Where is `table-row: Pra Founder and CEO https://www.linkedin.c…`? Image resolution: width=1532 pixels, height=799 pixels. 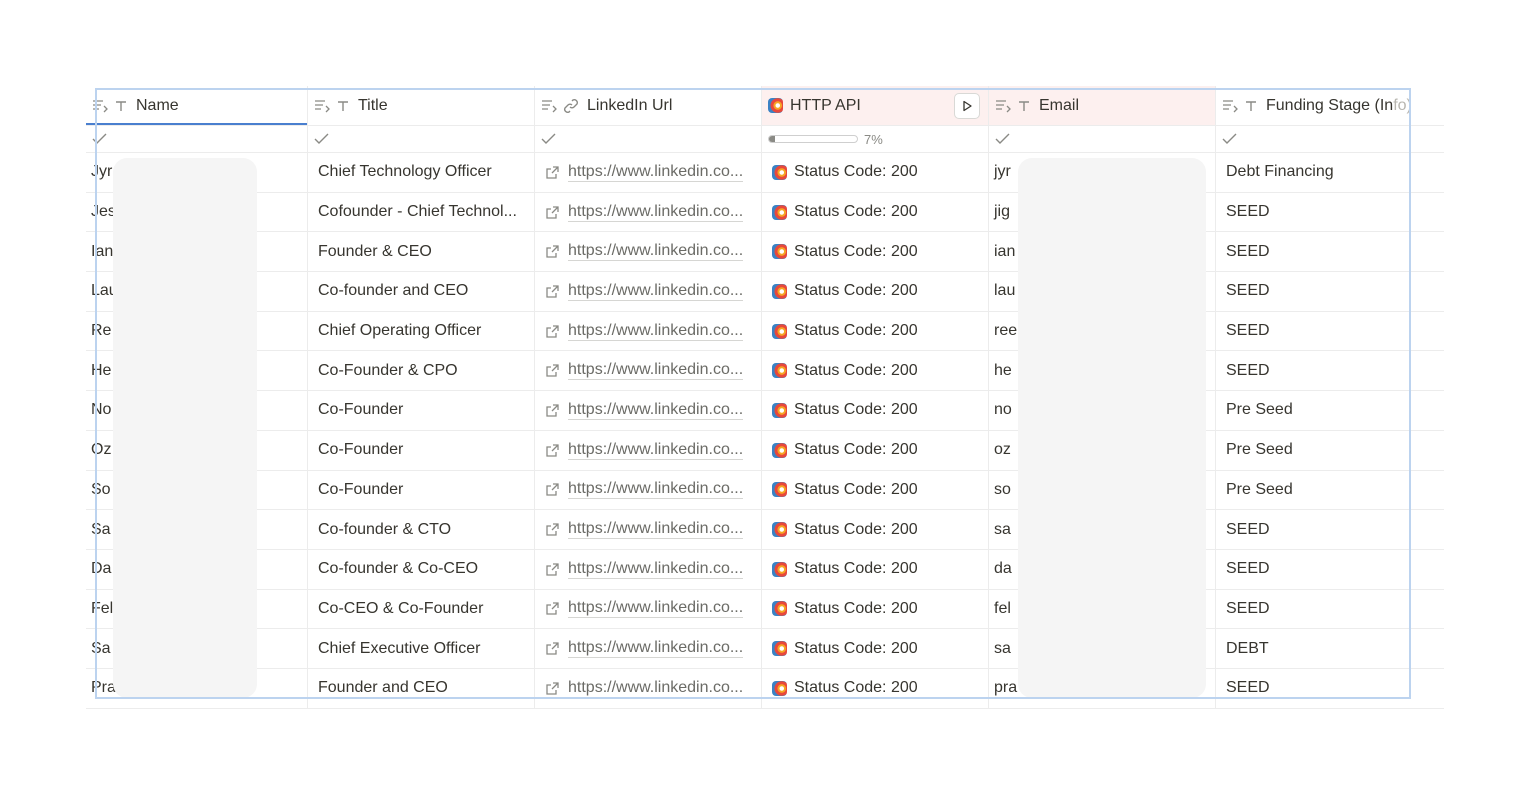 table-row: Pra Founder and CEO https://www.linkedin.c… is located at coordinates (765, 688).